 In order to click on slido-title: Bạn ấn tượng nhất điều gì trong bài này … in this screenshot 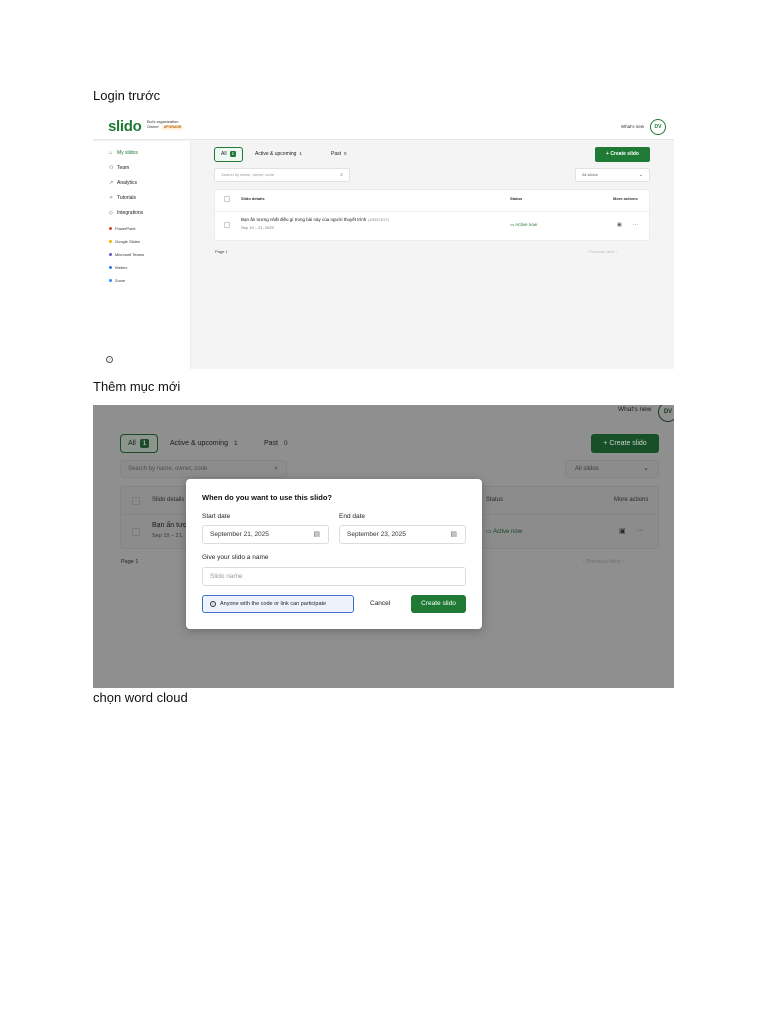, I will do `click(315, 219)`.